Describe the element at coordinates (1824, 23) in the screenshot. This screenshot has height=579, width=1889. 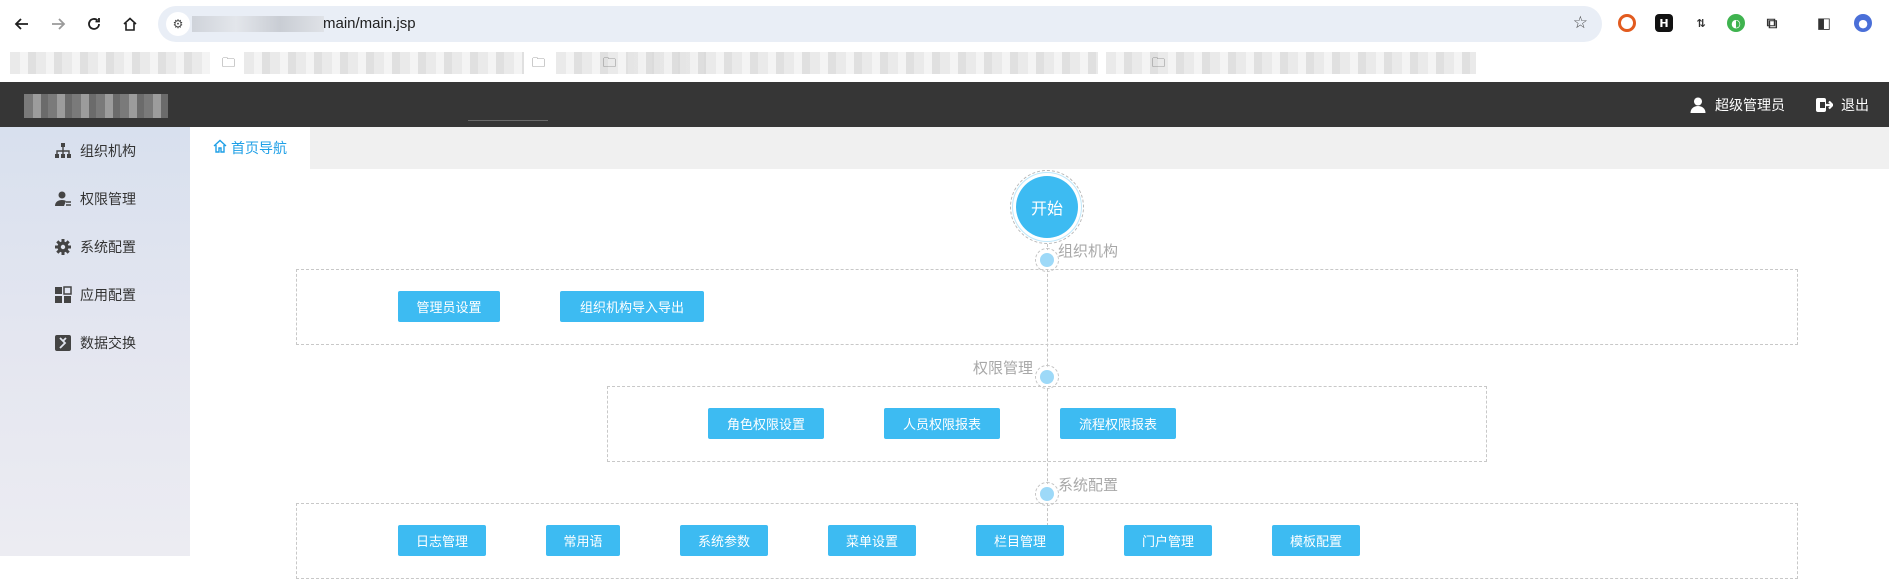
I see `side-panel-icon: ◧` at that location.